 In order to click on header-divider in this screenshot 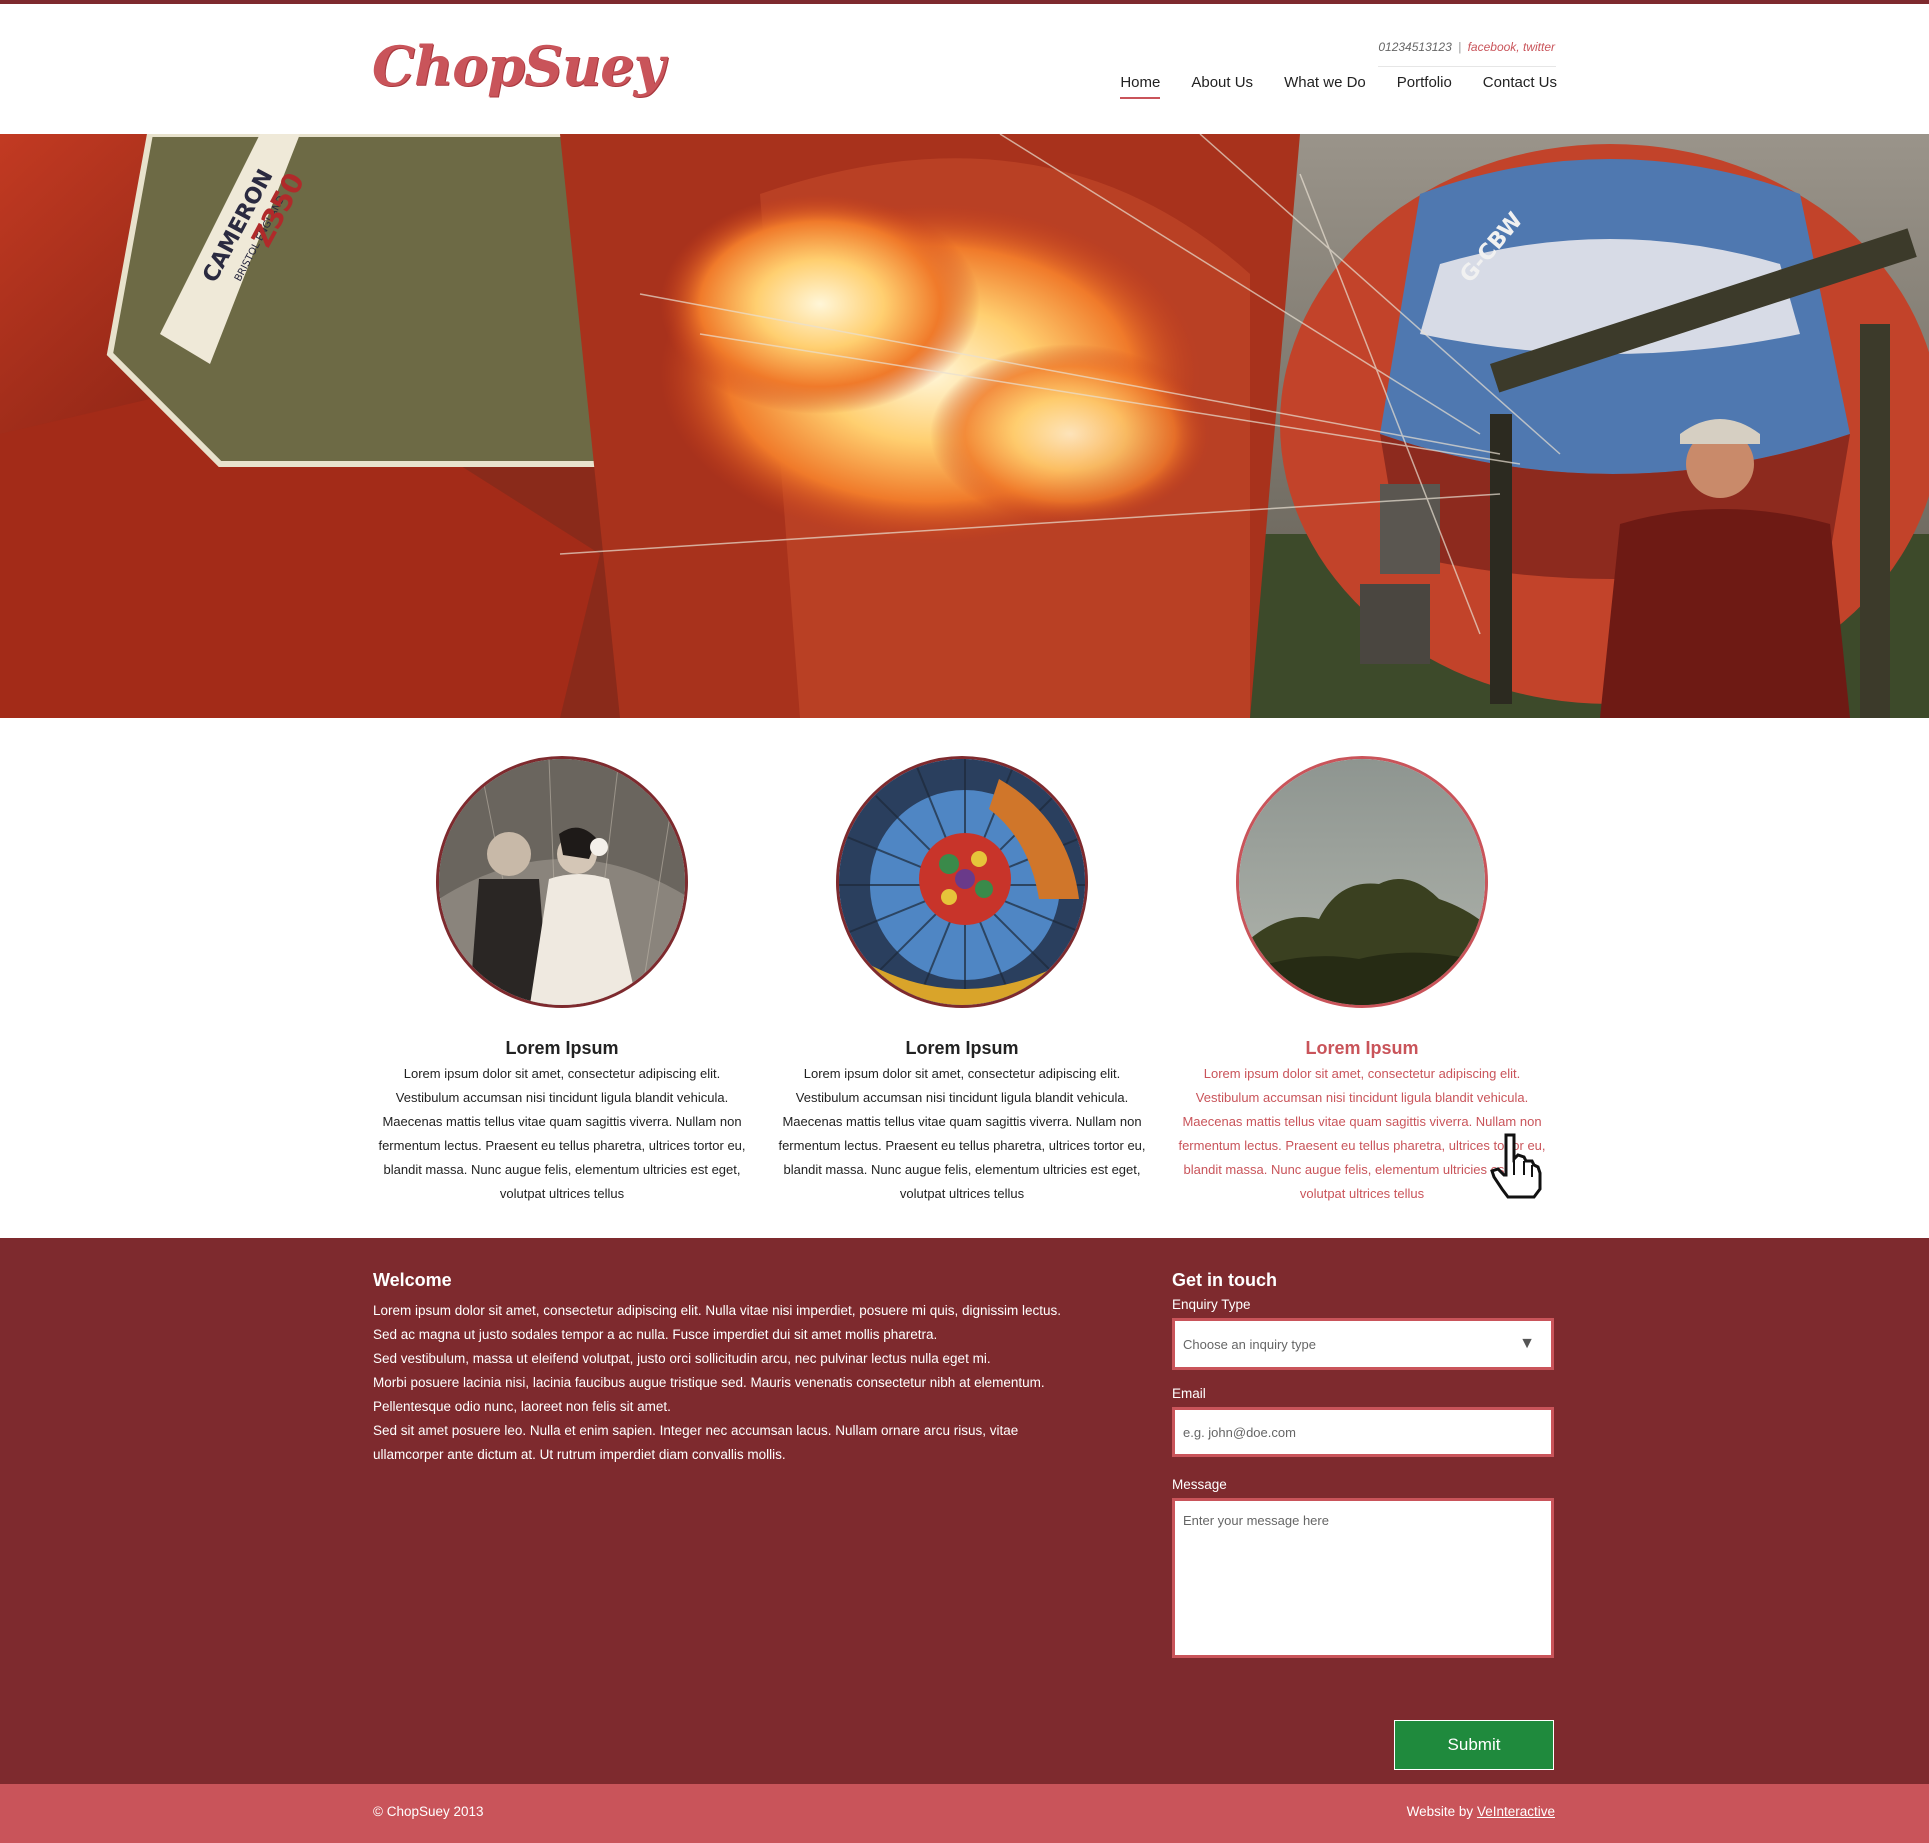, I will do `click(1467, 66)`.